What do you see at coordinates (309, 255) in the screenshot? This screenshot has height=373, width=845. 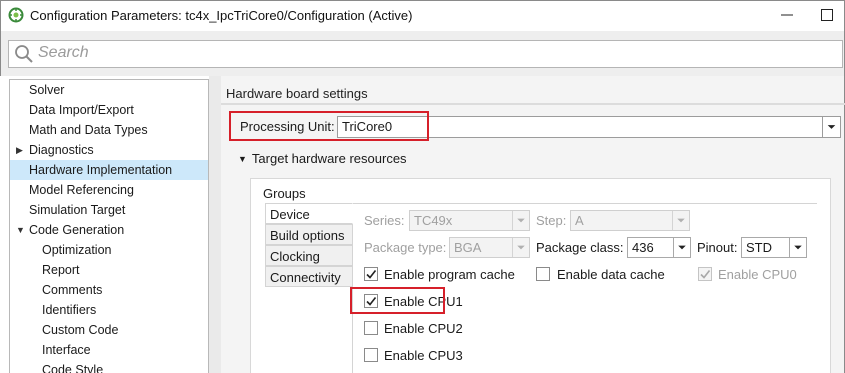 I see `tab-clocking: Clocking` at bounding box center [309, 255].